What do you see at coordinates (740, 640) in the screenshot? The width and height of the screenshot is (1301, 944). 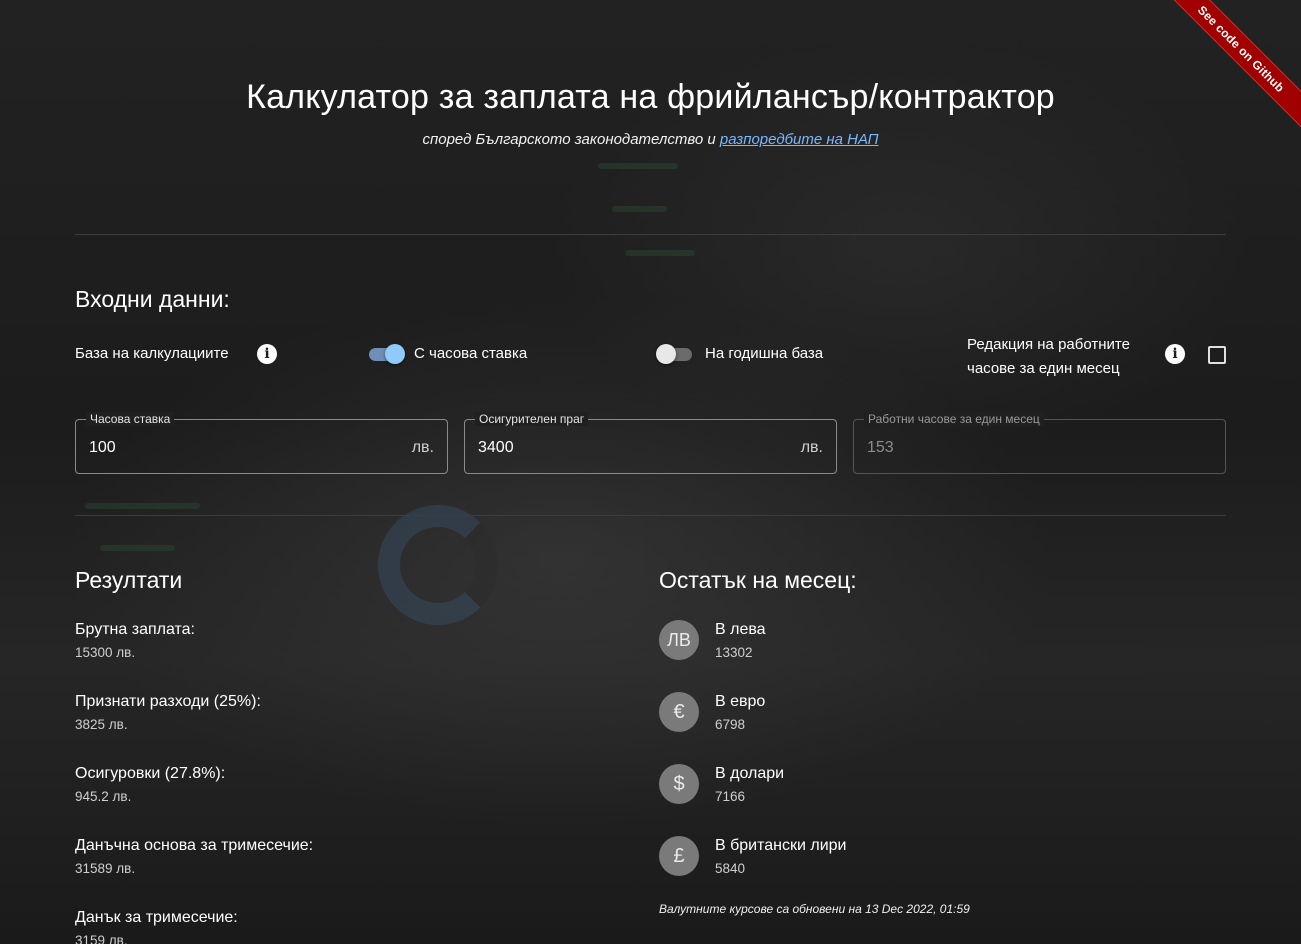 I see `remainder-bgn: В лева 13302` at bounding box center [740, 640].